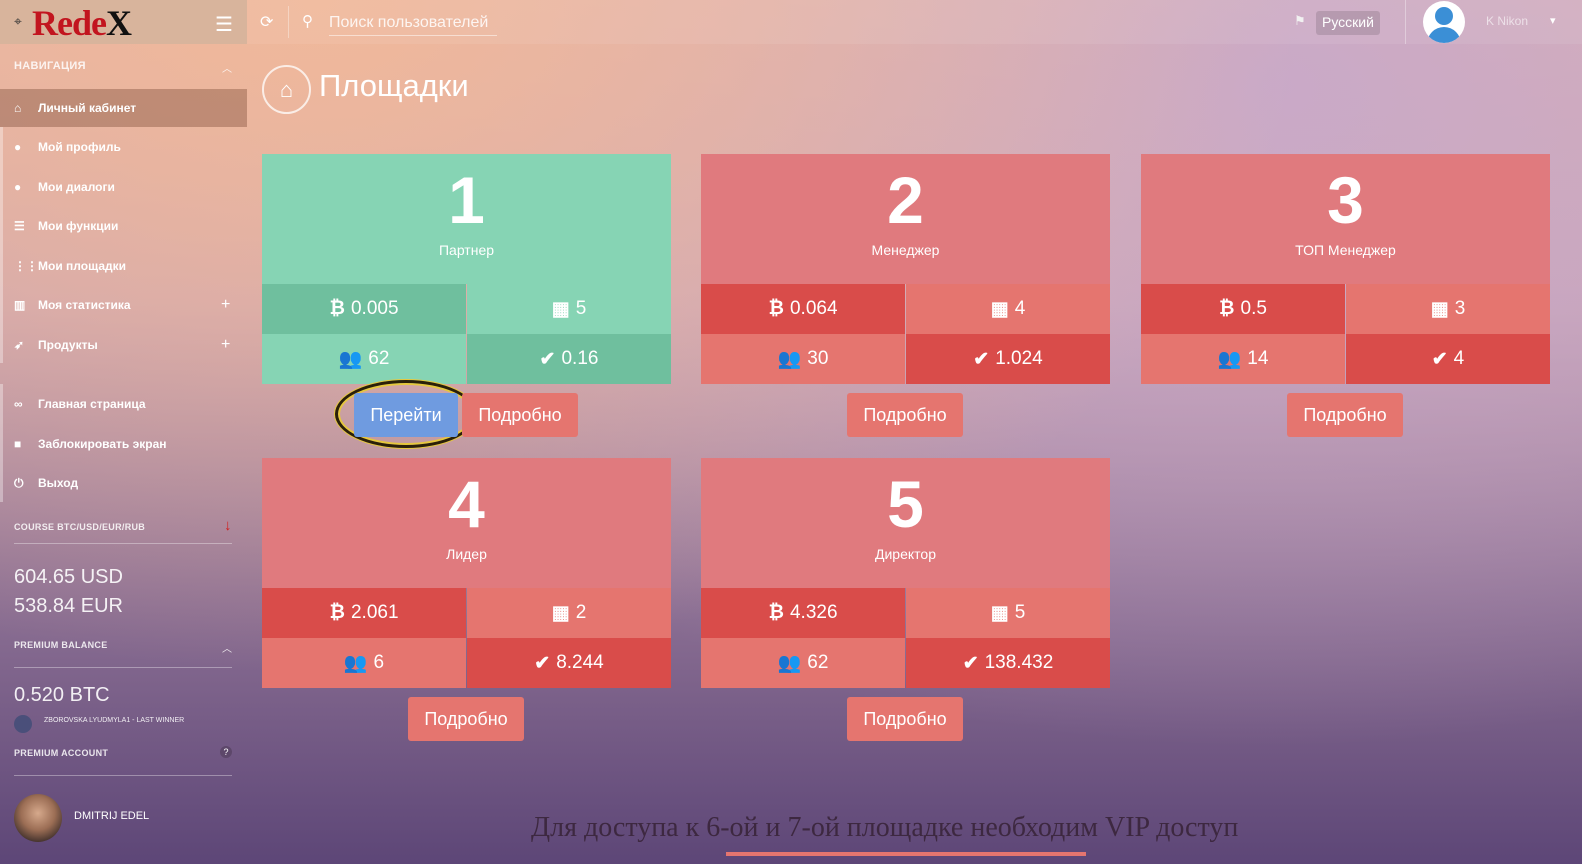  What do you see at coordinates (78, 226) in the screenshot?
I see `sidebar-item-label: Мои функции` at bounding box center [78, 226].